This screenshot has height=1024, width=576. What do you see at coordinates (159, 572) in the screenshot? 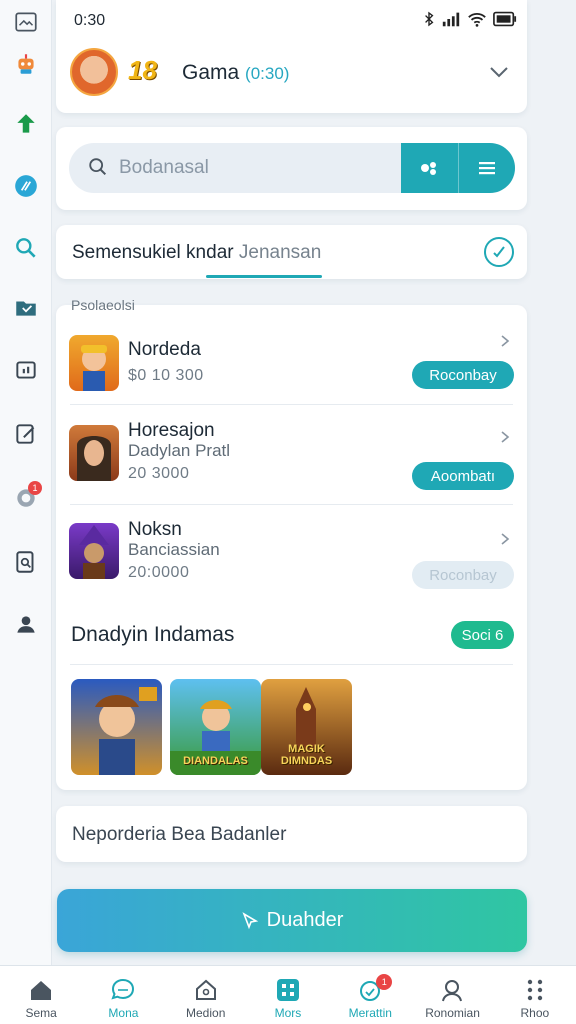
I see `item-price: 20:0000` at bounding box center [159, 572].